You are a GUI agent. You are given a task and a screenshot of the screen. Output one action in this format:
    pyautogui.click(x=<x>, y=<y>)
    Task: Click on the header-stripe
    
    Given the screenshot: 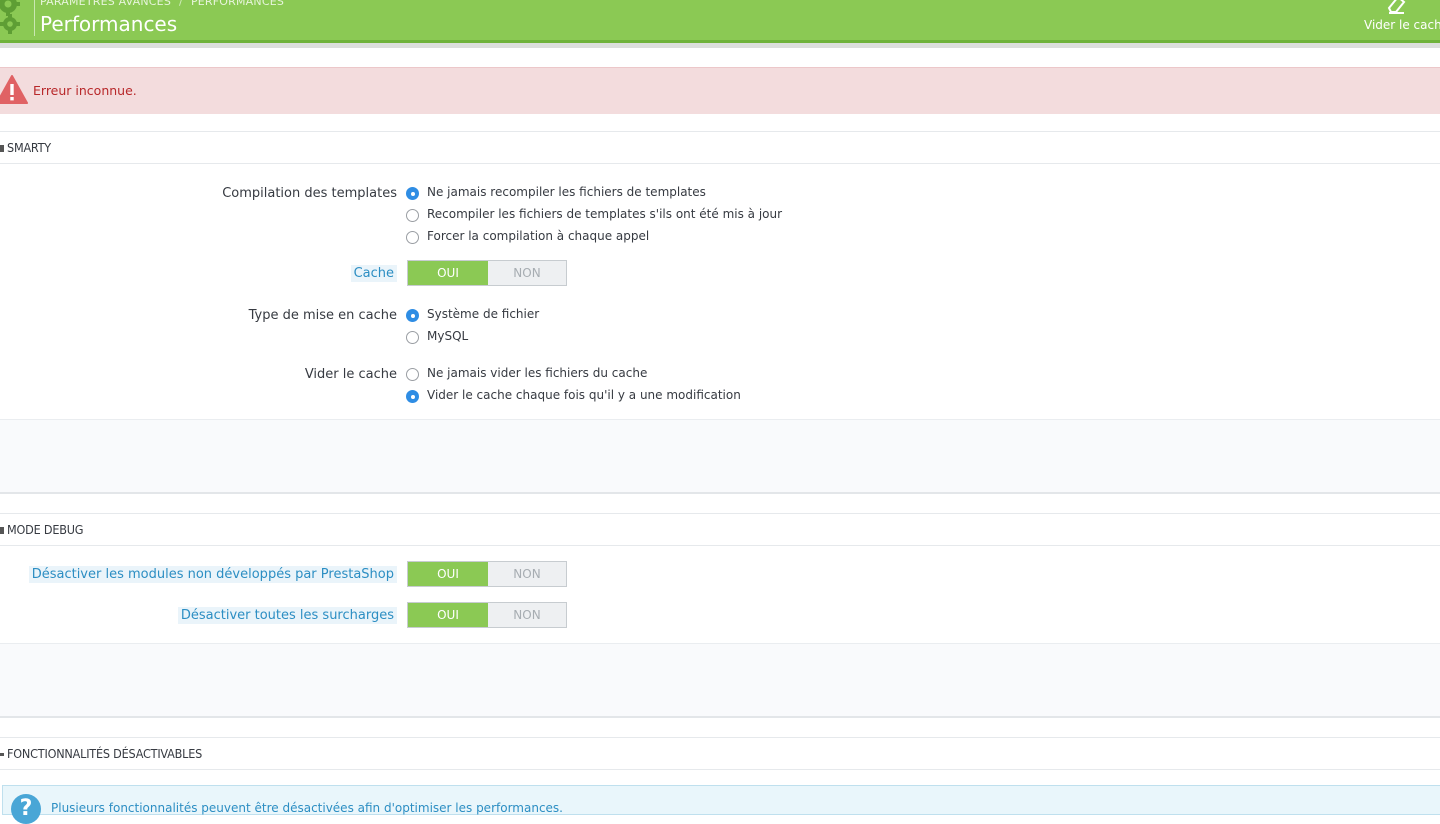 What is the action you would take?
    pyautogui.click(x=720, y=45)
    